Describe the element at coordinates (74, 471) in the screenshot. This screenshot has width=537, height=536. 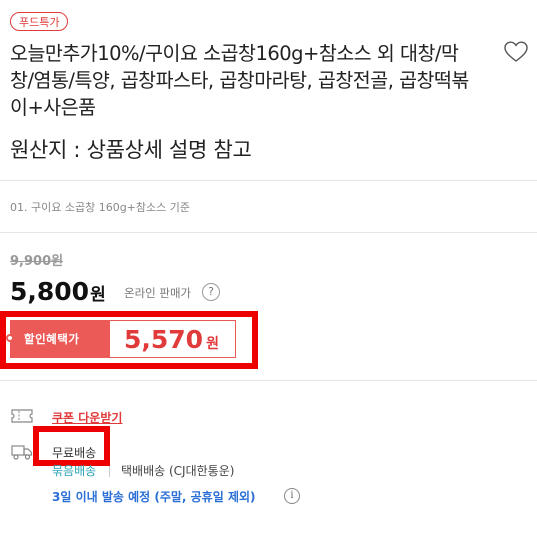
I see `bundle-shipping-link: 묶음배송` at that location.